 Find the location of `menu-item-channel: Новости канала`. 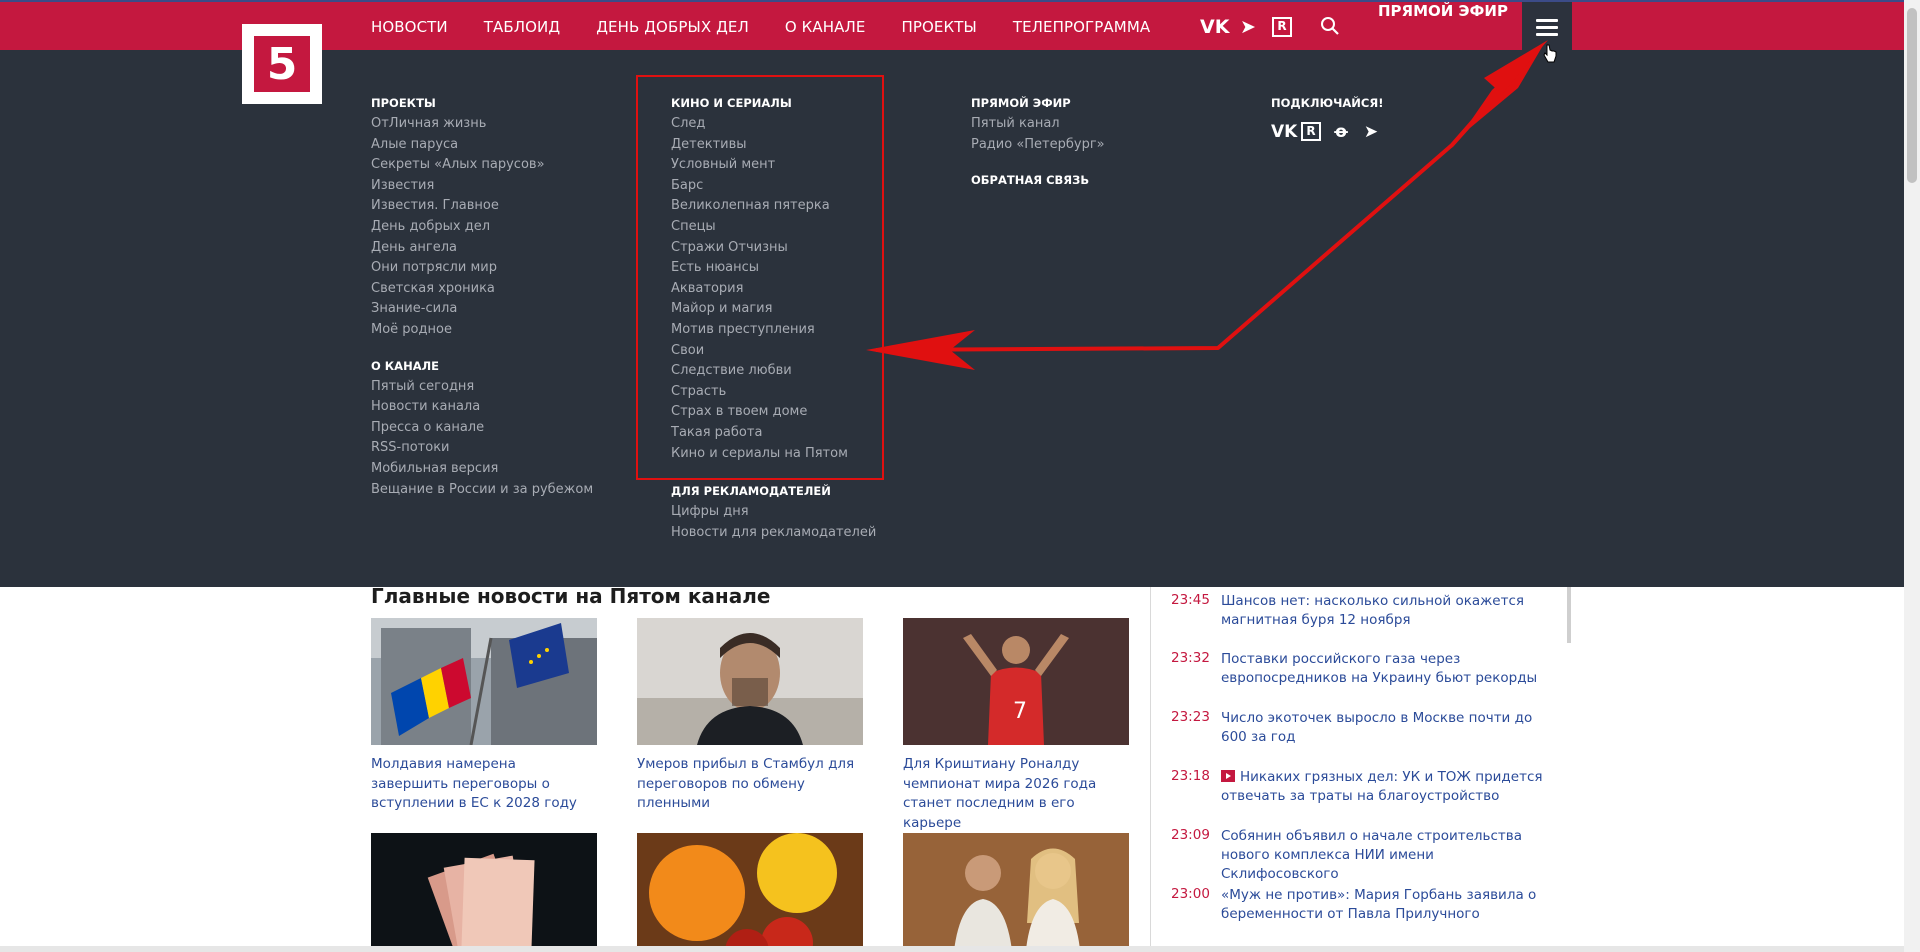

menu-item-channel: Новости канала is located at coordinates (482, 407).